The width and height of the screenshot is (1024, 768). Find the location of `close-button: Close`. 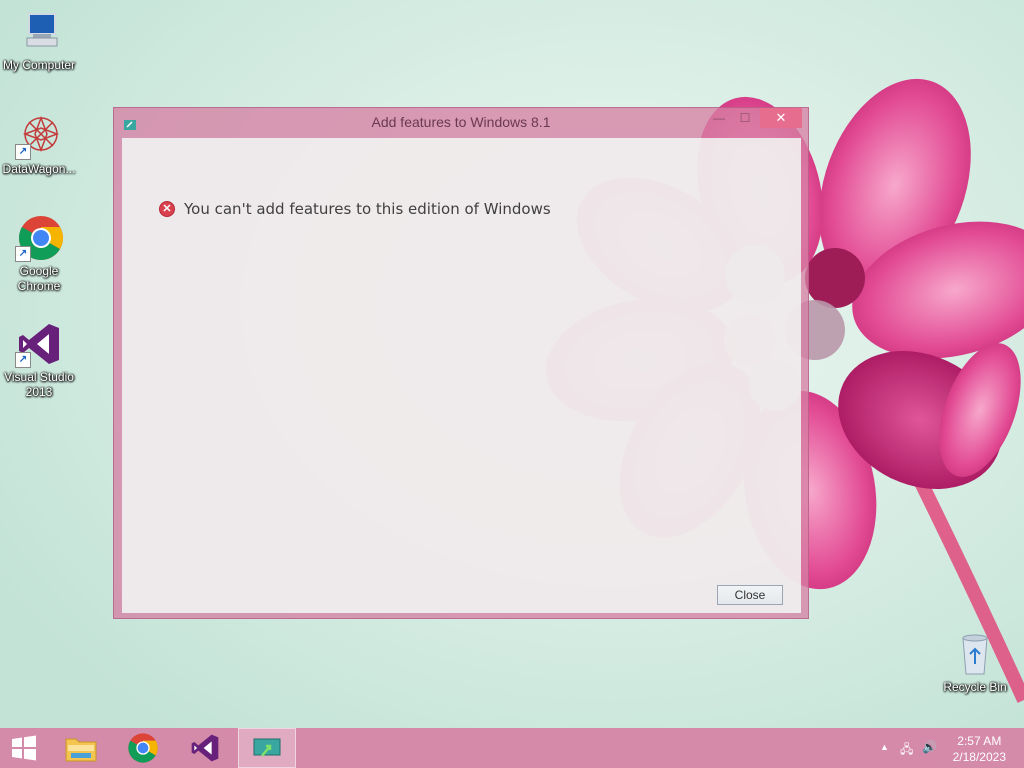

close-button: Close is located at coordinates (750, 595).